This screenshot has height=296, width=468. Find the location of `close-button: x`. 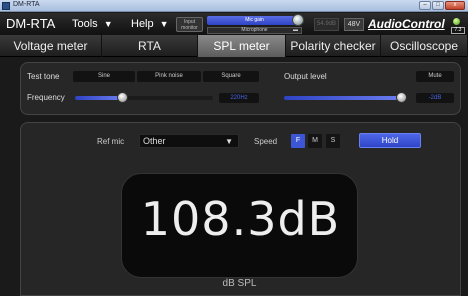

close-button: x is located at coordinates (455, 5).